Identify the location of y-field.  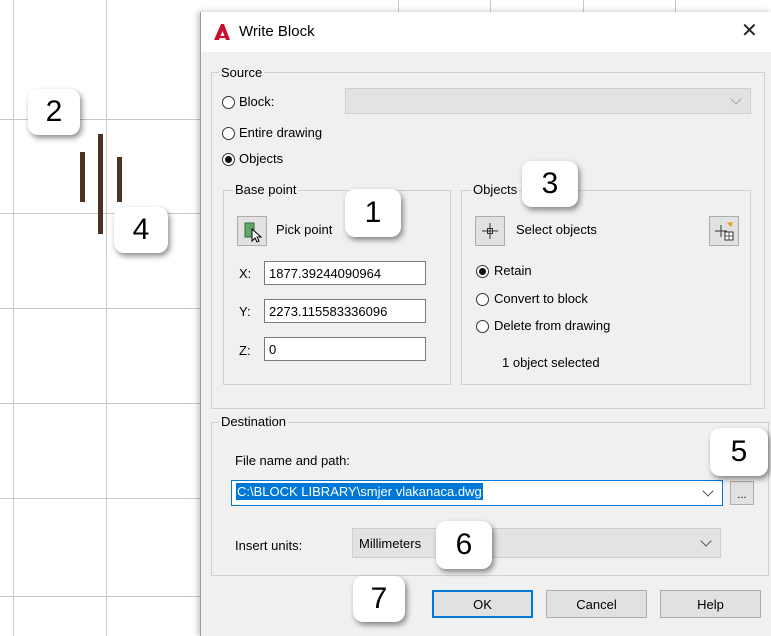
(345, 311).